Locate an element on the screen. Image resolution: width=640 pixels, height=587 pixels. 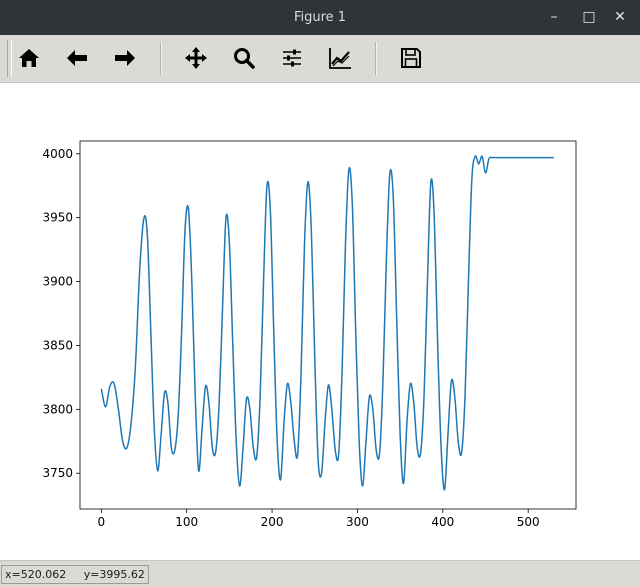
home-icon is located at coordinates (29, 58).